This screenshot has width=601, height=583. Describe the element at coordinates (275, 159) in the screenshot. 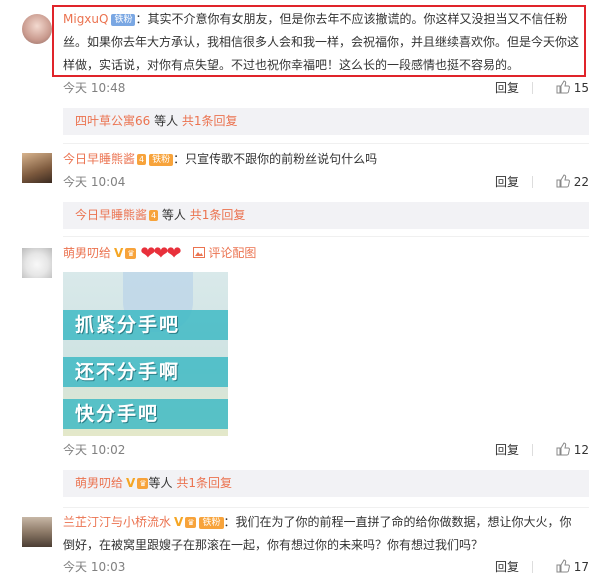

I see `comment-text: ：只宣传歌不跟你的前粉丝说句什么吗` at that location.